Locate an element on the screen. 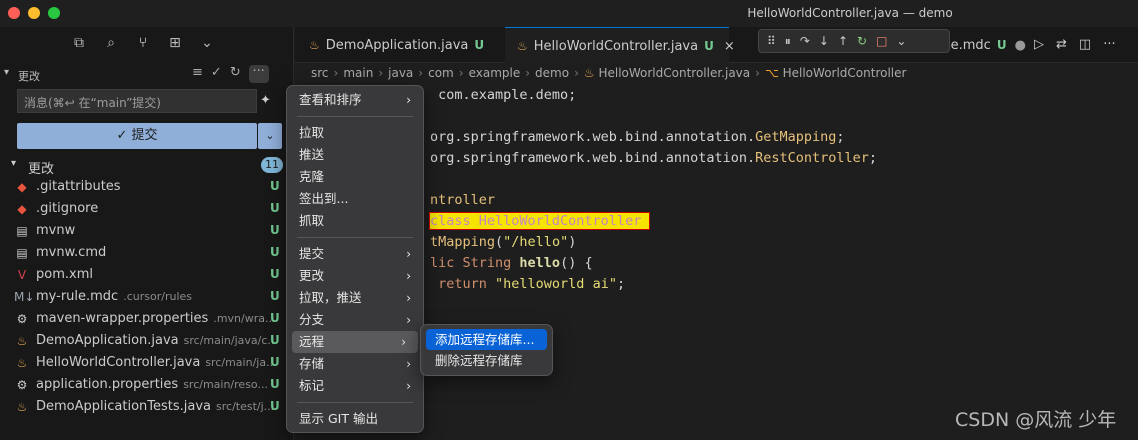 This screenshot has height=440, width=1138. menu-item: 克隆 is located at coordinates (355, 177).